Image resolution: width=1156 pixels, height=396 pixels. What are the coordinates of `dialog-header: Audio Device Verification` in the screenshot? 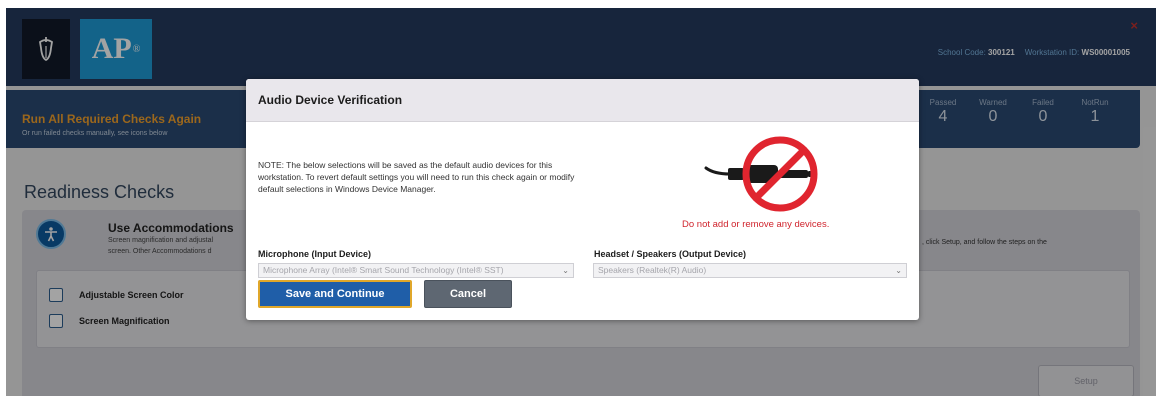 It's located at (582, 100).